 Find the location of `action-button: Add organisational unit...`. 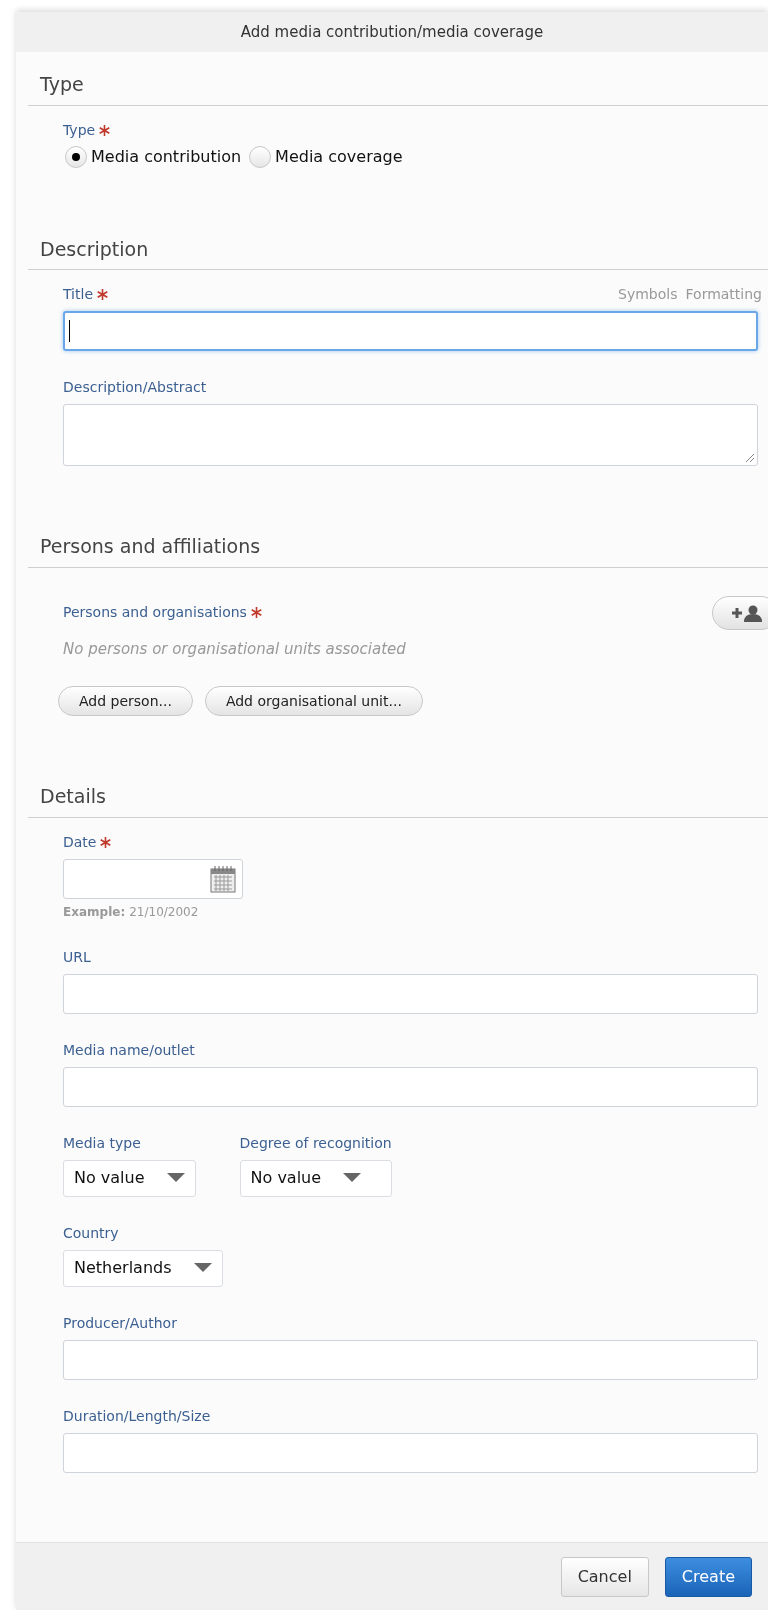

action-button: Add organisational unit... is located at coordinates (313, 701).